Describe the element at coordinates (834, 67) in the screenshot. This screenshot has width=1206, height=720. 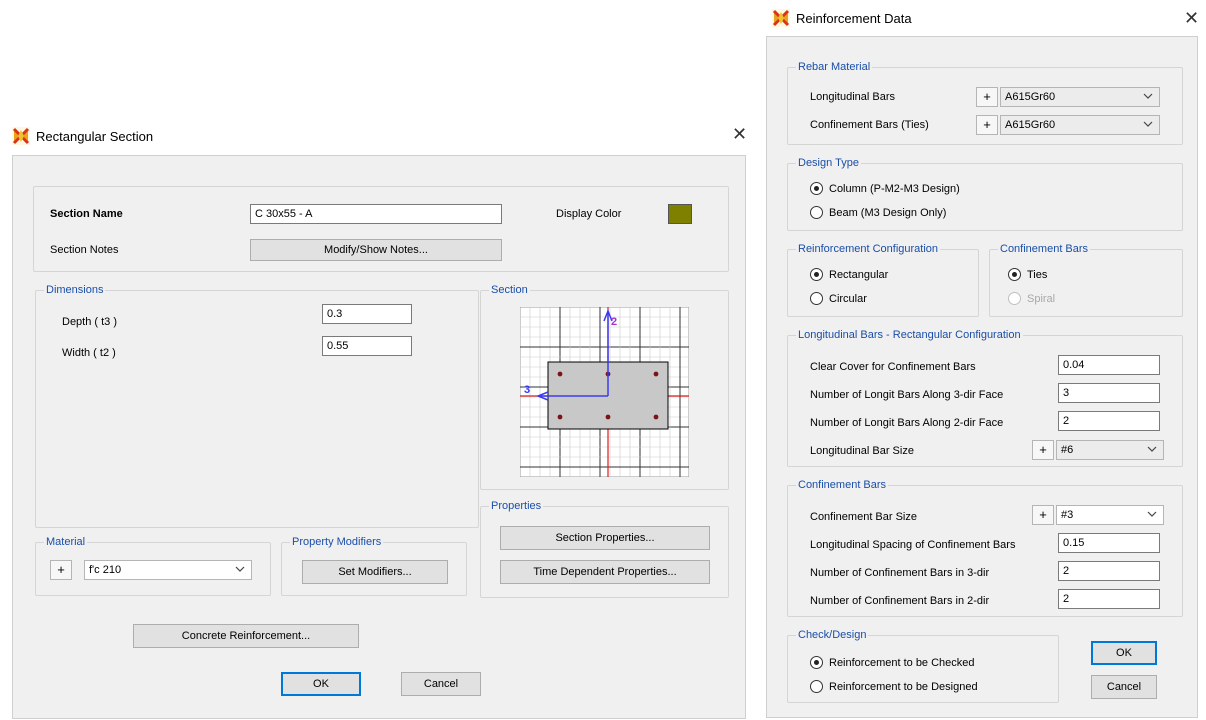
I see `rebar-material-group-label: Rebar Material` at that location.